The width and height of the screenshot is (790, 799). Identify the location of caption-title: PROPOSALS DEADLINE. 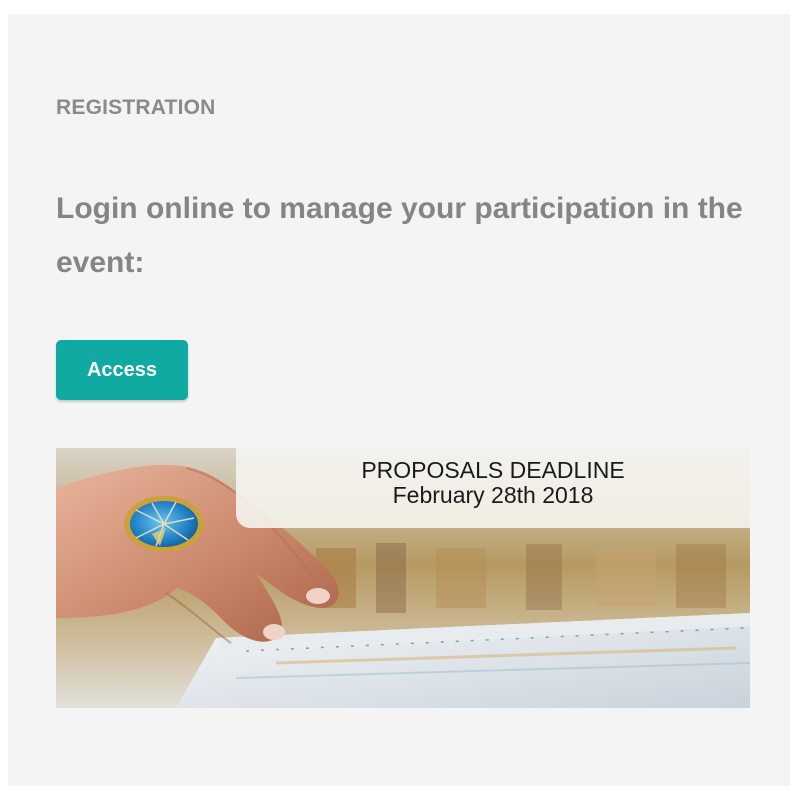
(493, 470).